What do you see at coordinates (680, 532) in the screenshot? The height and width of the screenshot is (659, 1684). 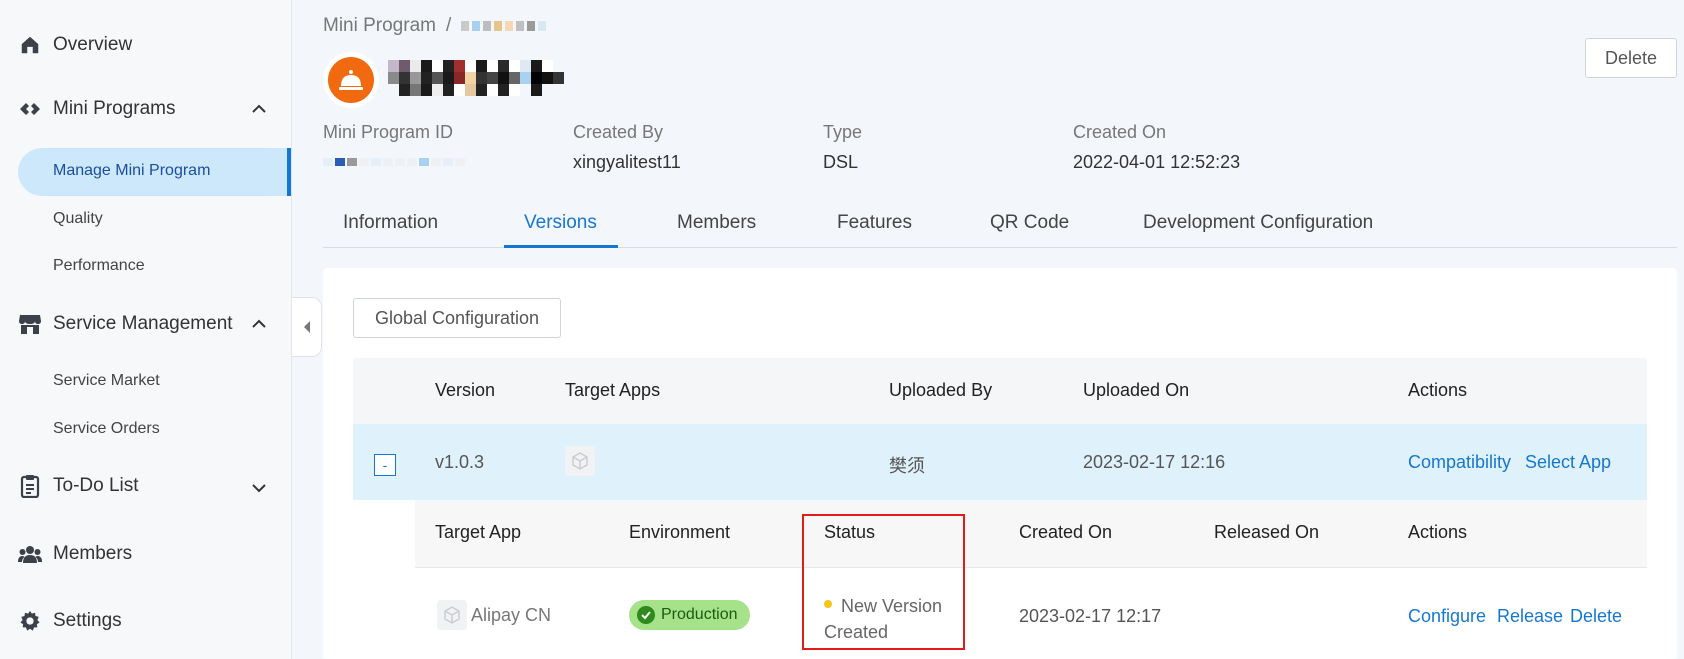 I see `col-environment: Environment` at bounding box center [680, 532].